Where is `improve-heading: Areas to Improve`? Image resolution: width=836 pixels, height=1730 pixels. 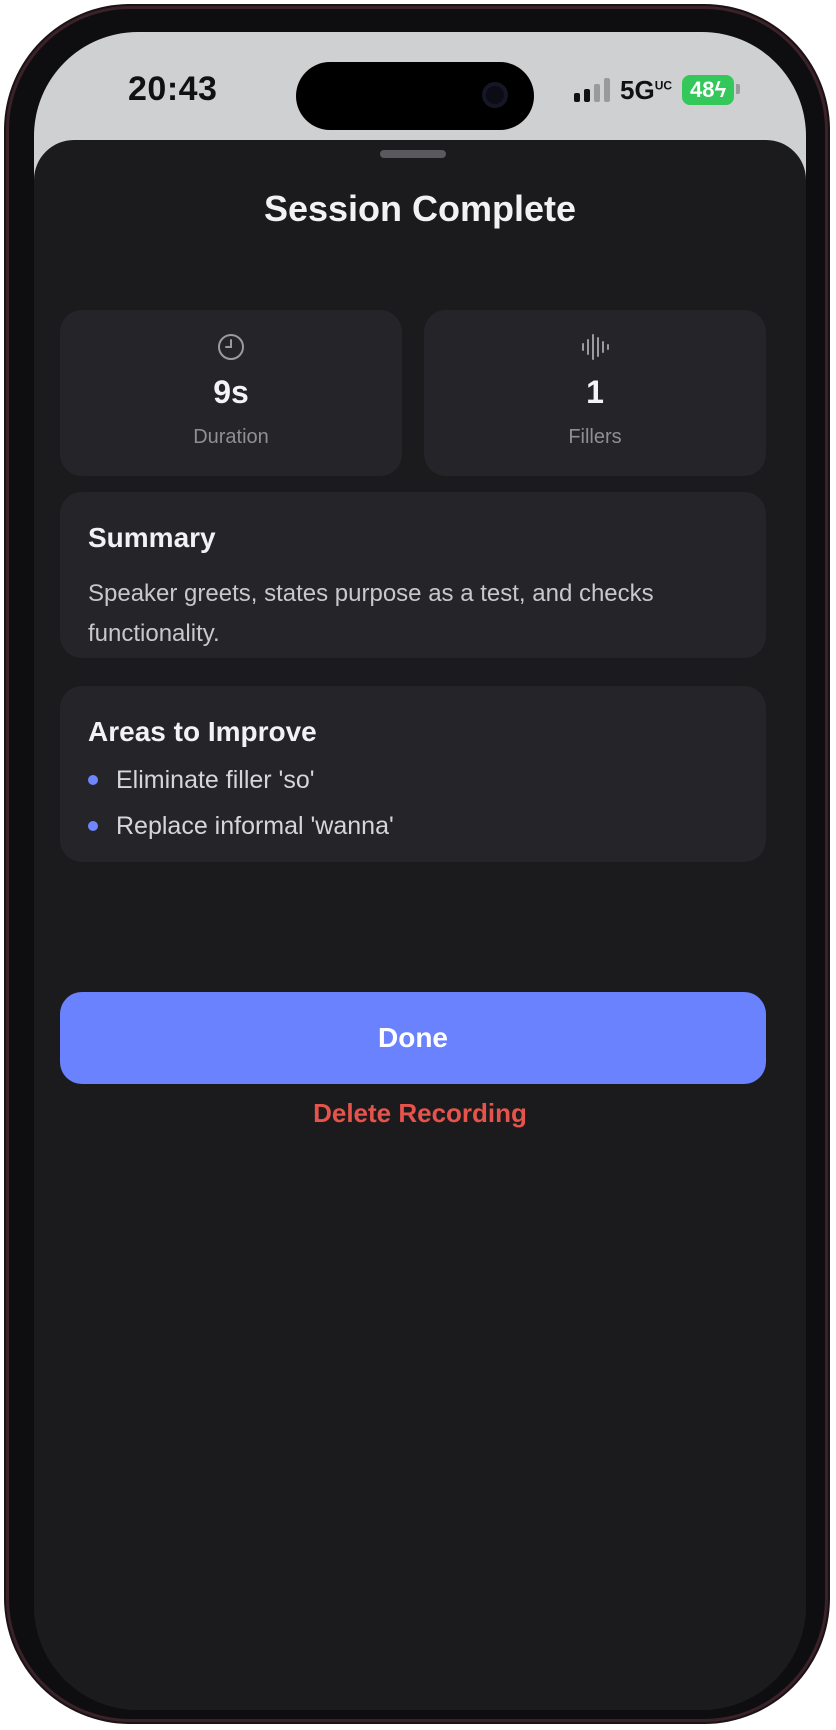 improve-heading: Areas to Improve is located at coordinates (202, 731).